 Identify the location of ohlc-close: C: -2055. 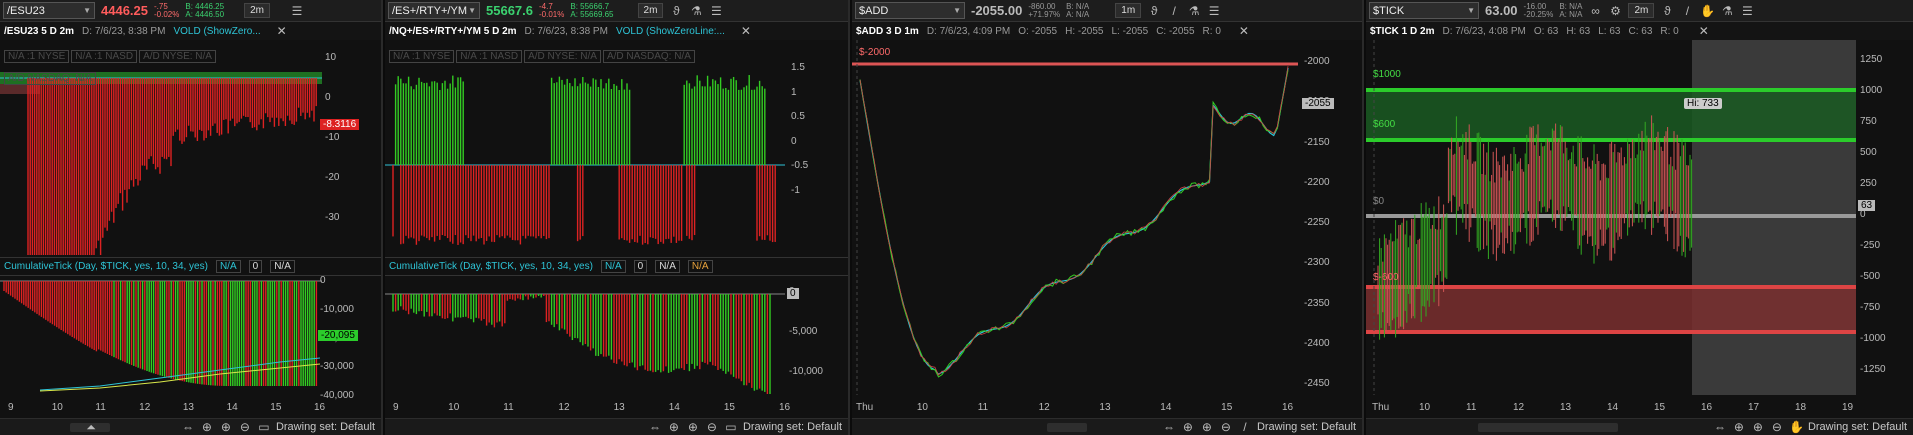
(1175, 31).